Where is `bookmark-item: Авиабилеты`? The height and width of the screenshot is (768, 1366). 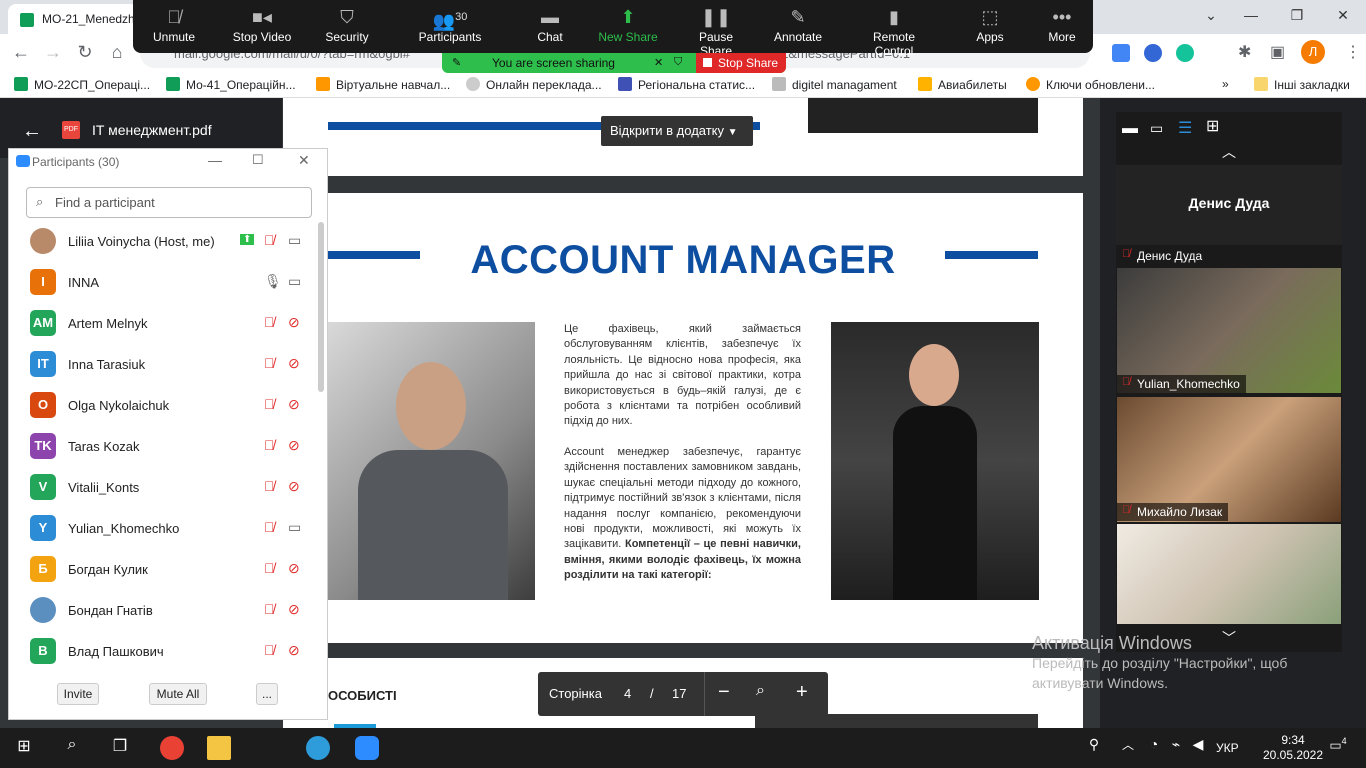
bookmark-item: Авиабилеты is located at coordinates (962, 84).